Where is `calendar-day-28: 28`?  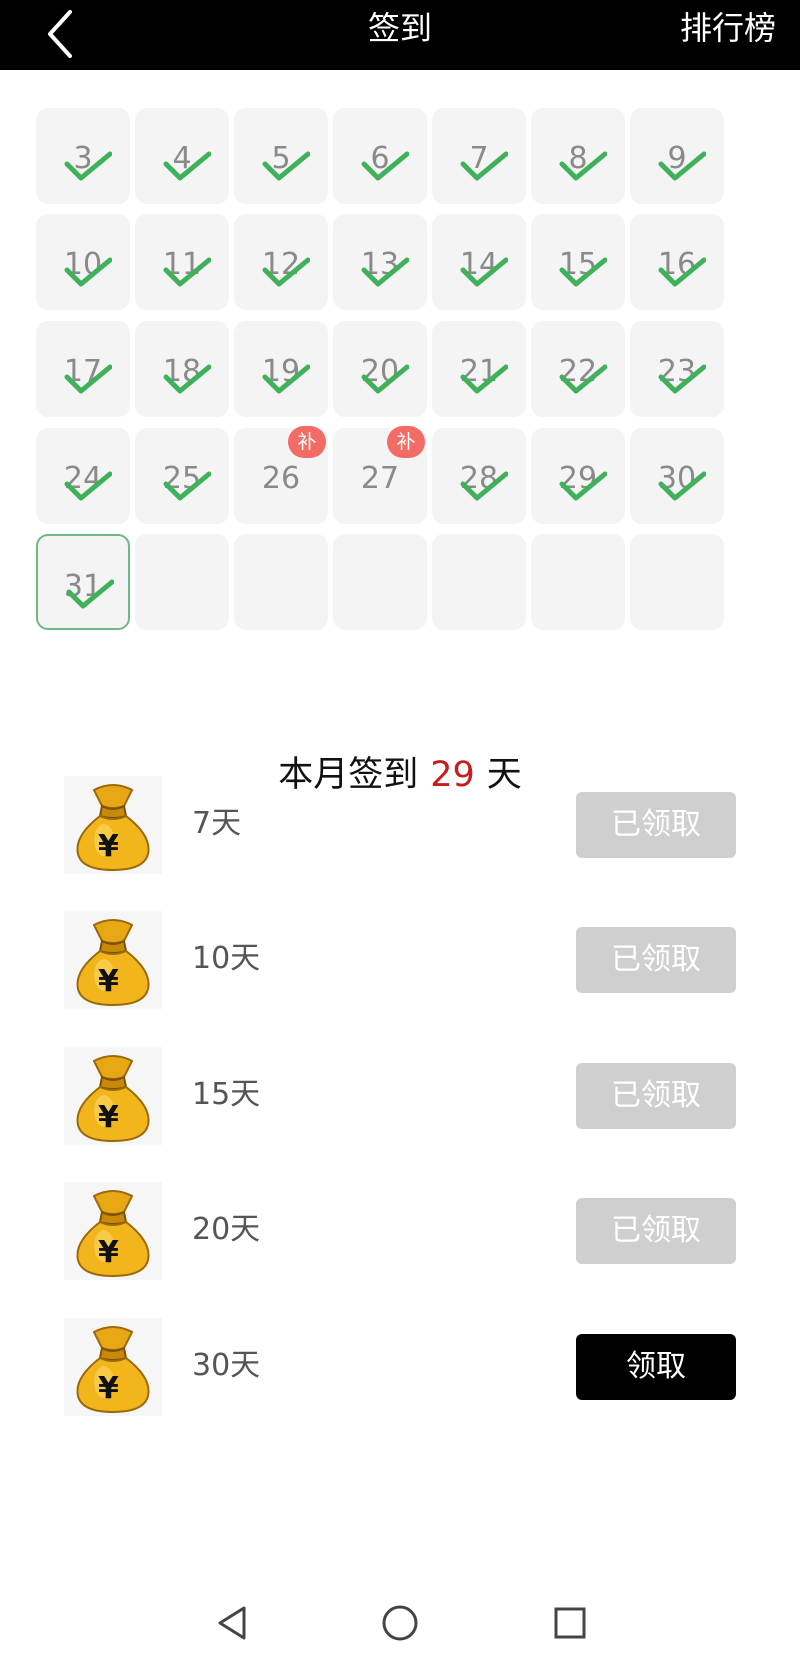
calendar-day-28: 28 is located at coordinates (479, 476).